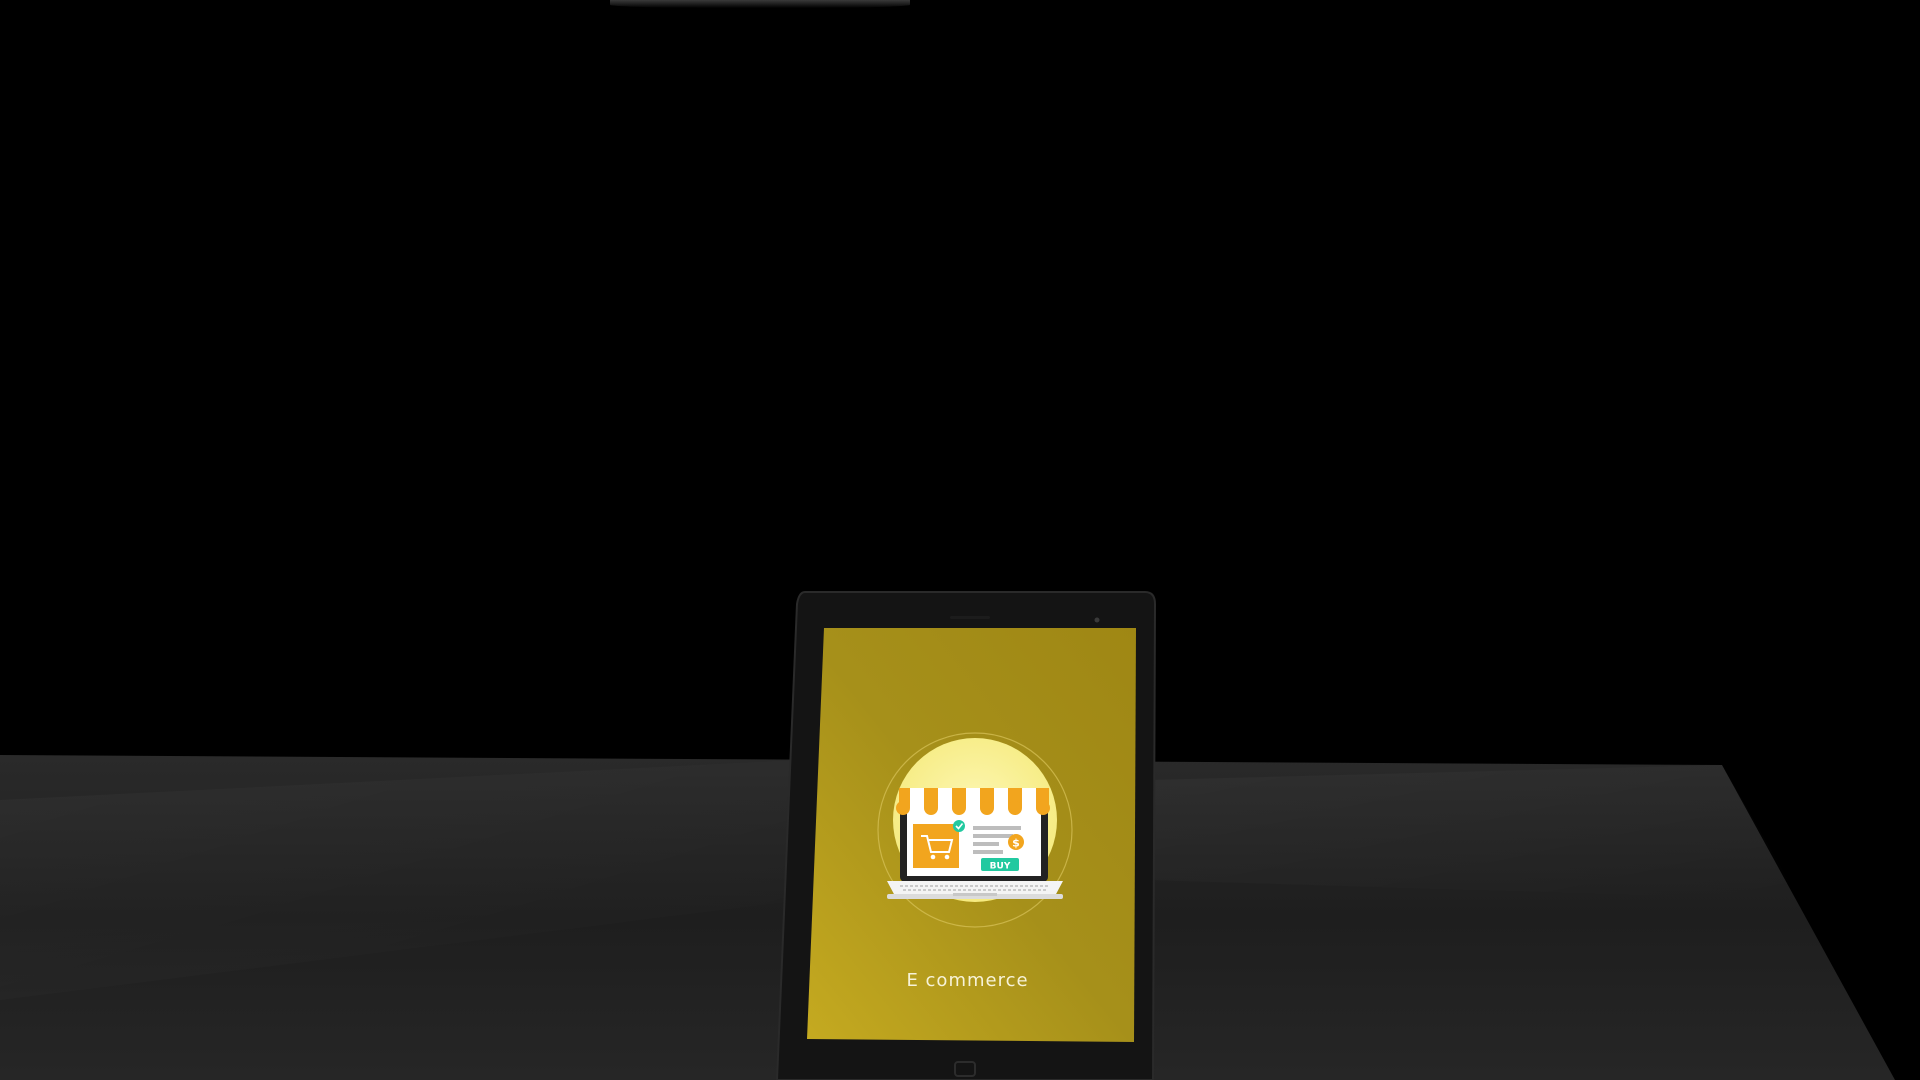 This screenshot has width=1920, height=1080. What do you see at coordinates (1016, 843) in the screenshot?
I see `currency-symbol: $` at bounding box center [1016, 843].